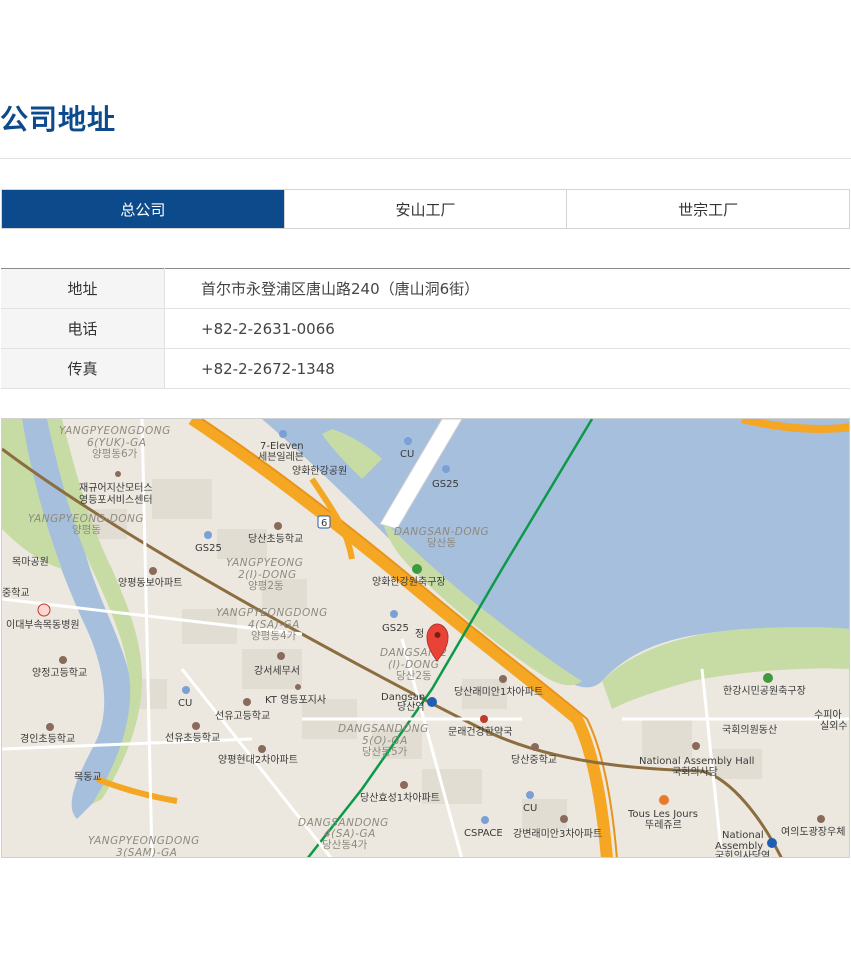  I want to click on map-label-dangsan5-ko: 당산동5가, so click(385, 752).